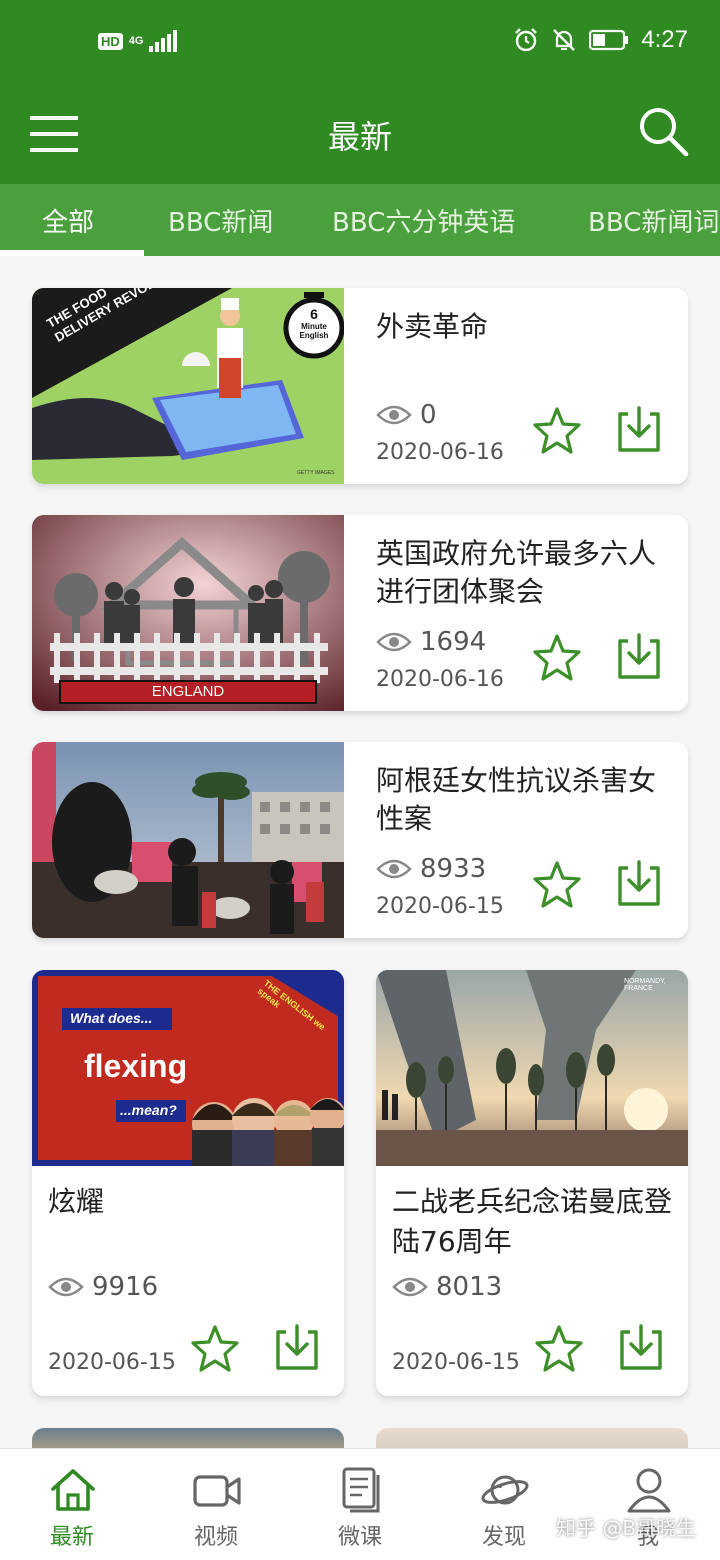  I want to click on article-thumbnail, so click(188, 840).